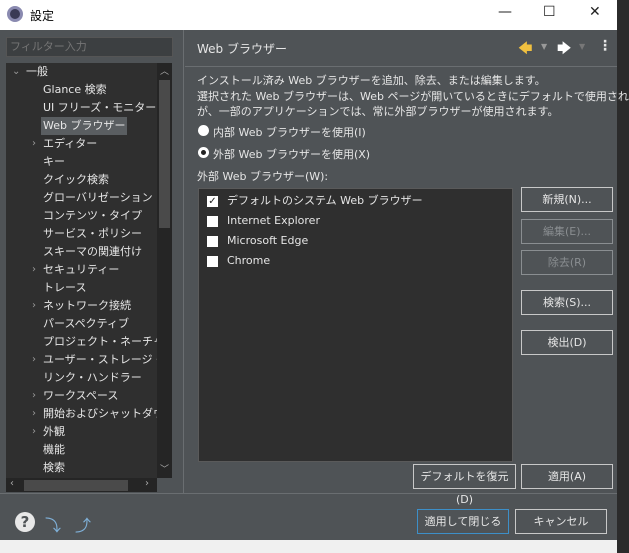  What do you see at coordinates (292, 154) in the screenshot?
I see `radio-label: 外部 Web ブラウザーを使用(X)` at bounding box center [292, 154].